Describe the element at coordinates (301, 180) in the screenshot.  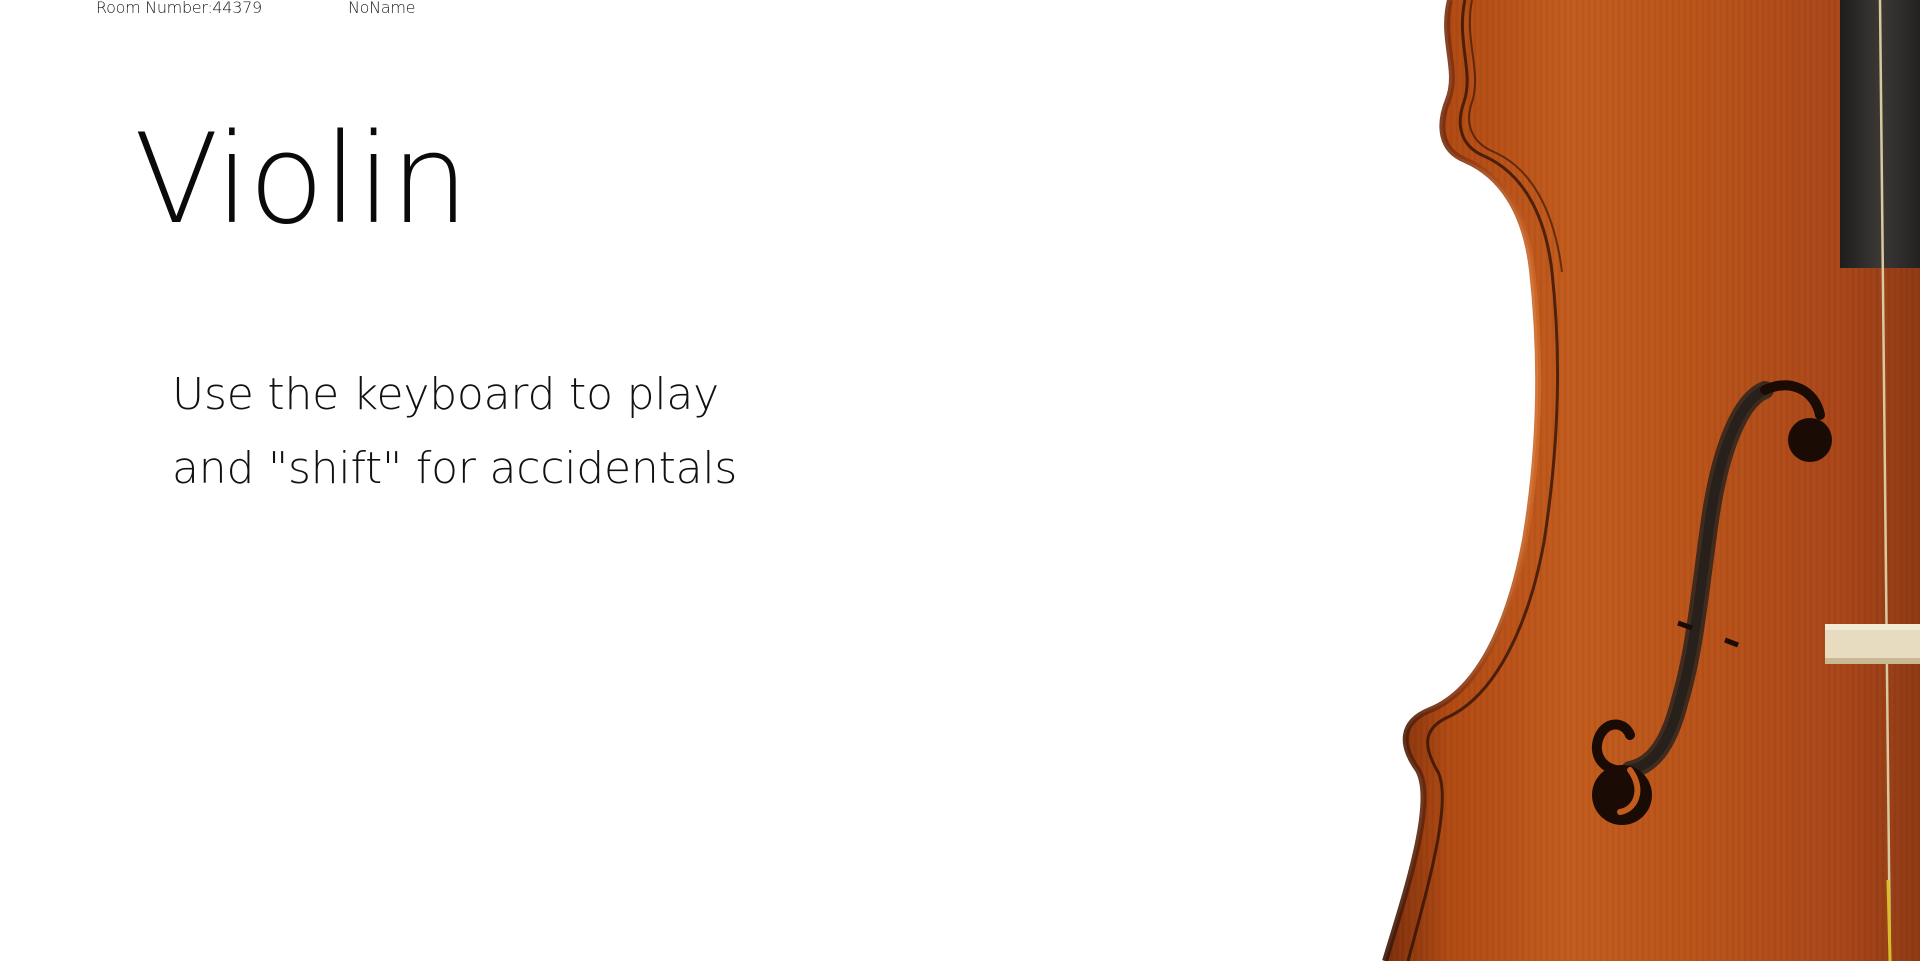
I see `page-title: Violin` at that location.